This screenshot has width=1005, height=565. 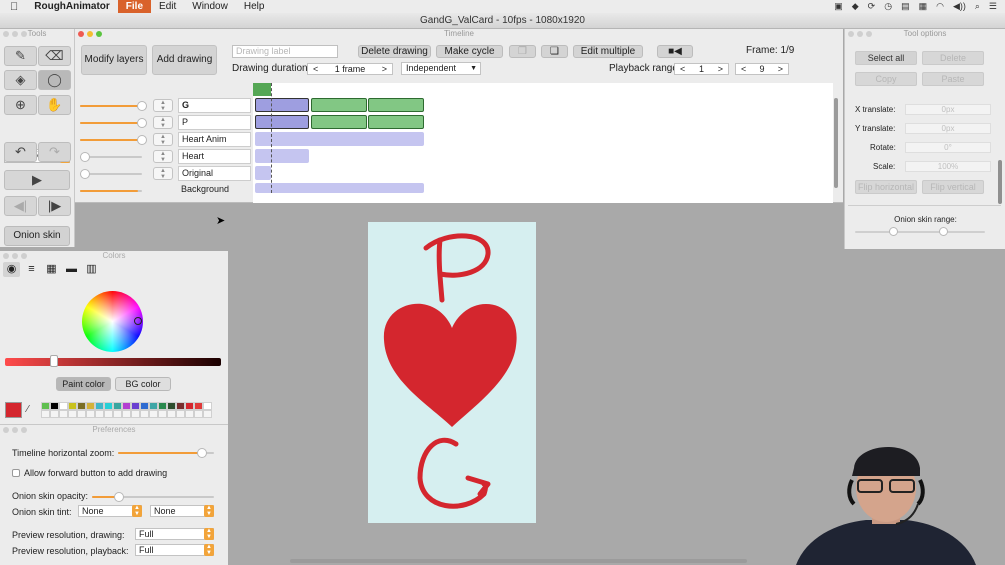 I want to click on crayons-tab-icon: ▥, so click(x=91, y=269).